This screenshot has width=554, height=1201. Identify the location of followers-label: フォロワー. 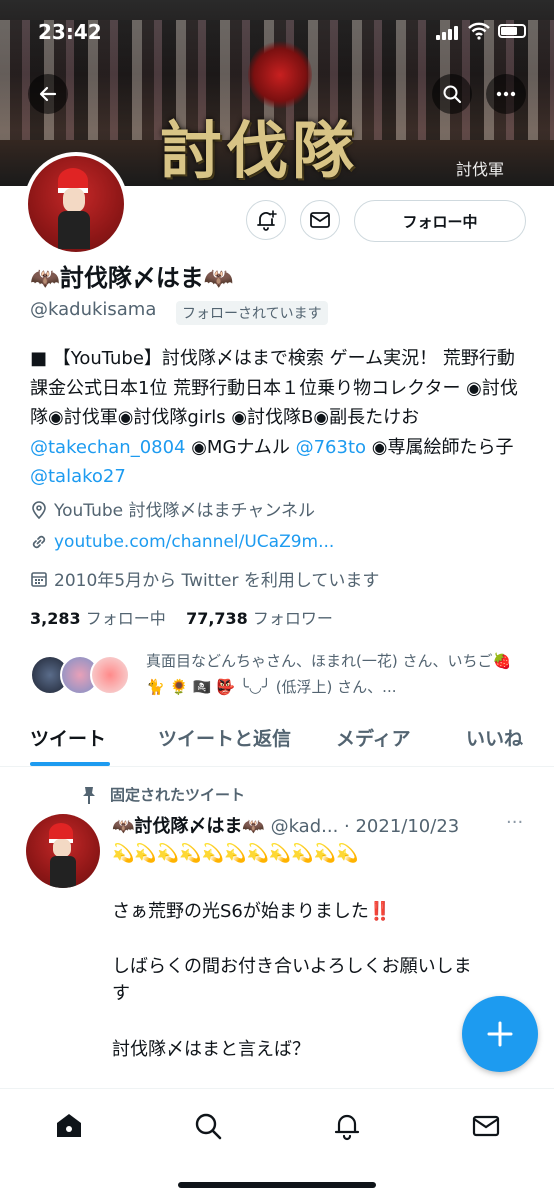
(292, 618).